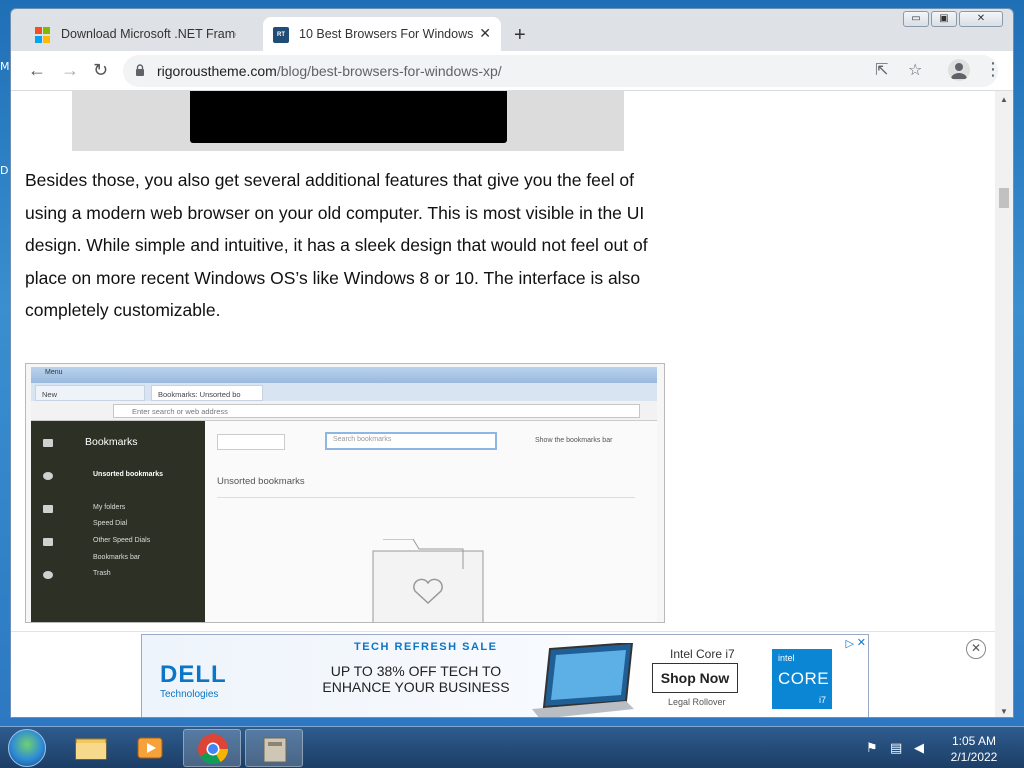  I want to click on scroll-up-icon: ▲, so click(1004, 99).